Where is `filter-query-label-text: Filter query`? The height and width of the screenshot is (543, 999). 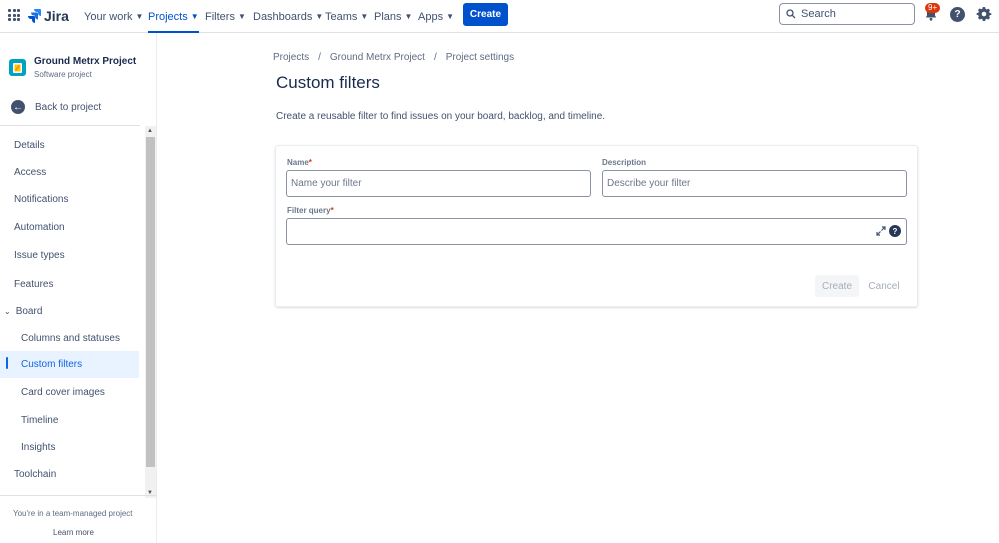
filter-query-label-text: Filter query is located at coordinates (309, 210).